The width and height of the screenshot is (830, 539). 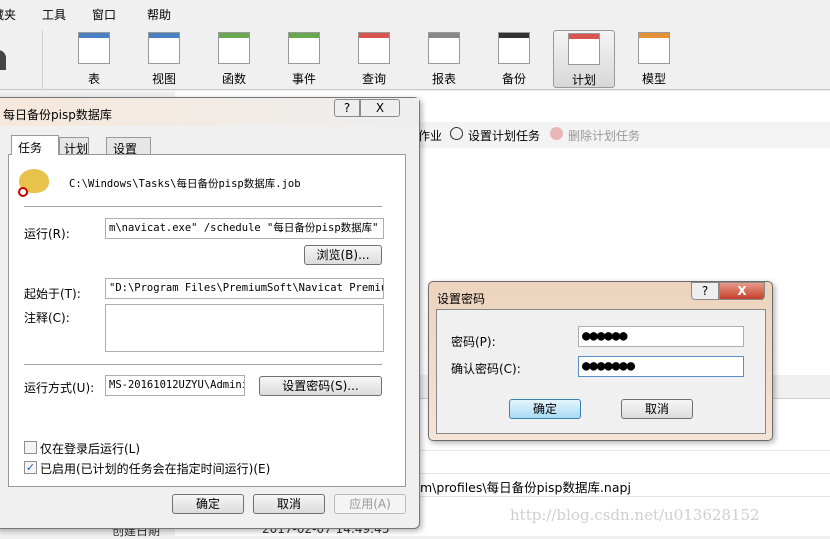 What do you see at coordinates (93, 79) in the screenshot?
I see `toolbar-label: 表` at bounding box center [93, 79].